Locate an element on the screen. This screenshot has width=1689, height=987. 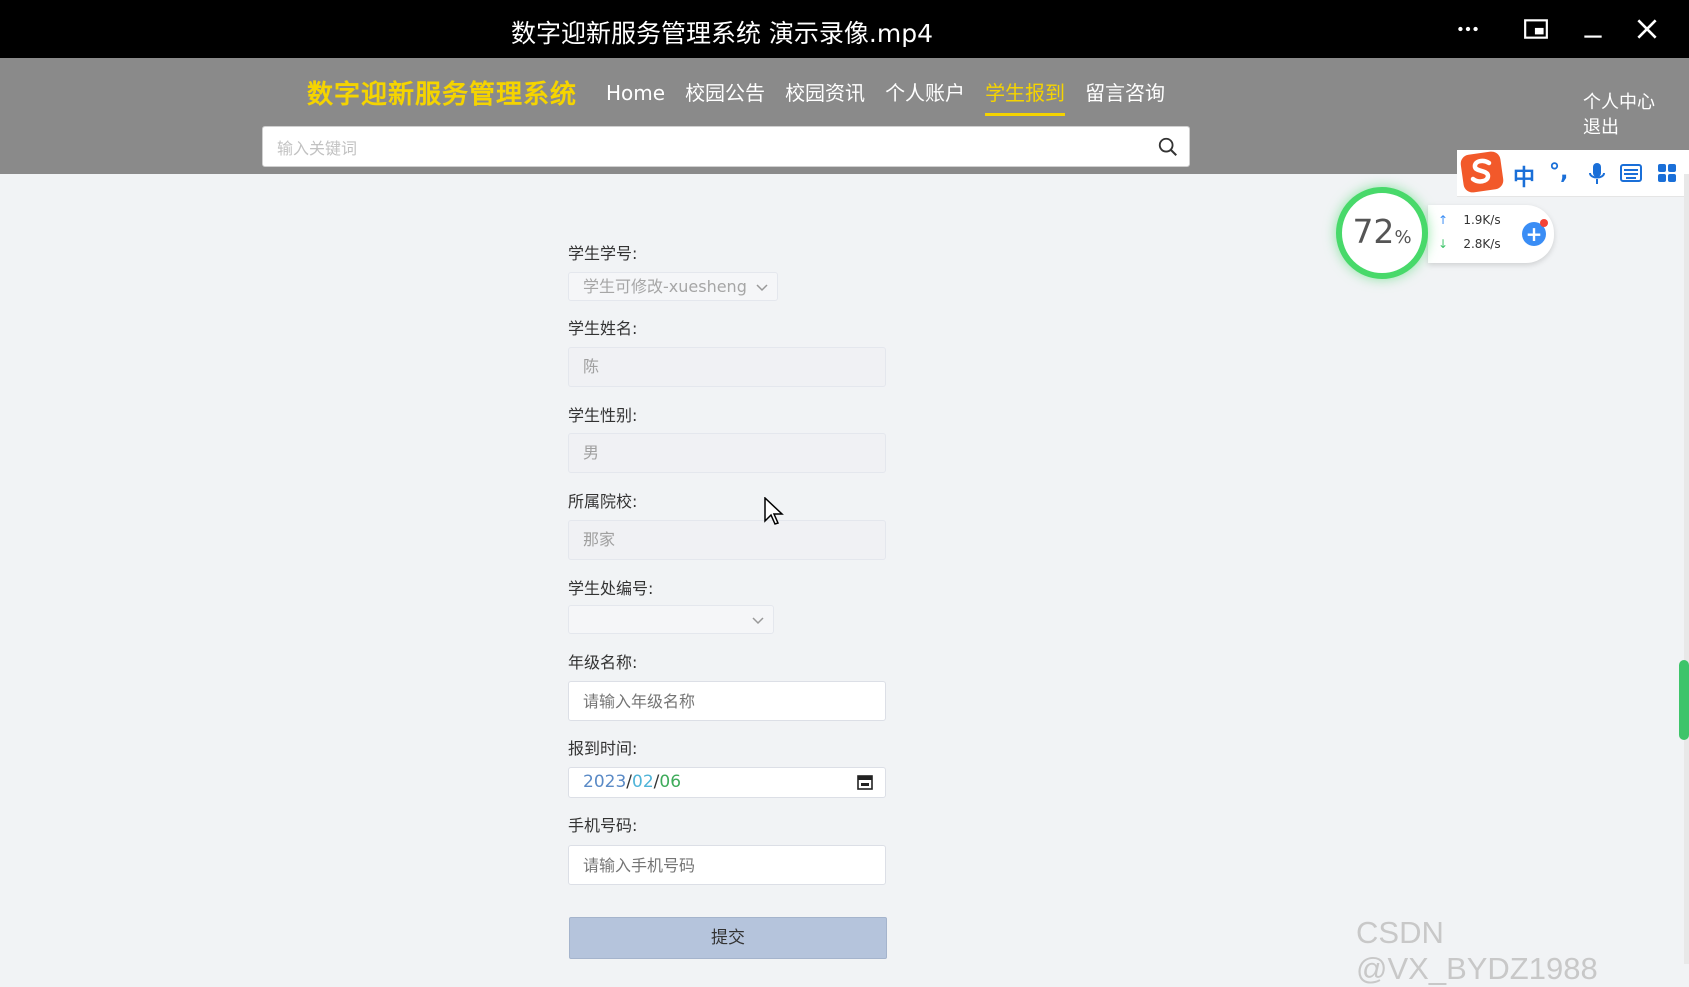
report-time-label: 报到时间: is located at coordinates (603, 748).